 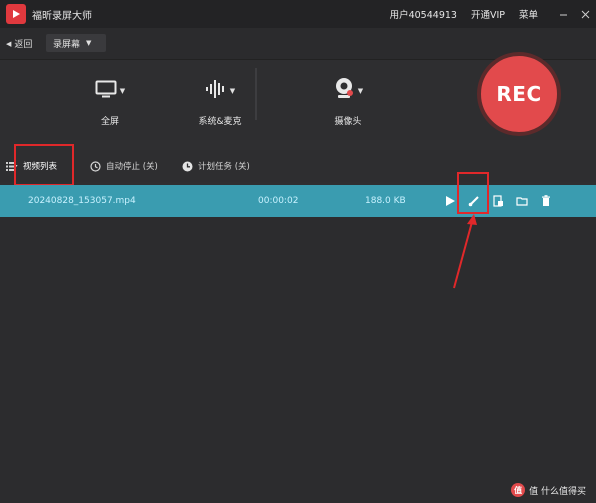 I want to click on record-mode-value: 录屏幕, so click(x=67, y=44).